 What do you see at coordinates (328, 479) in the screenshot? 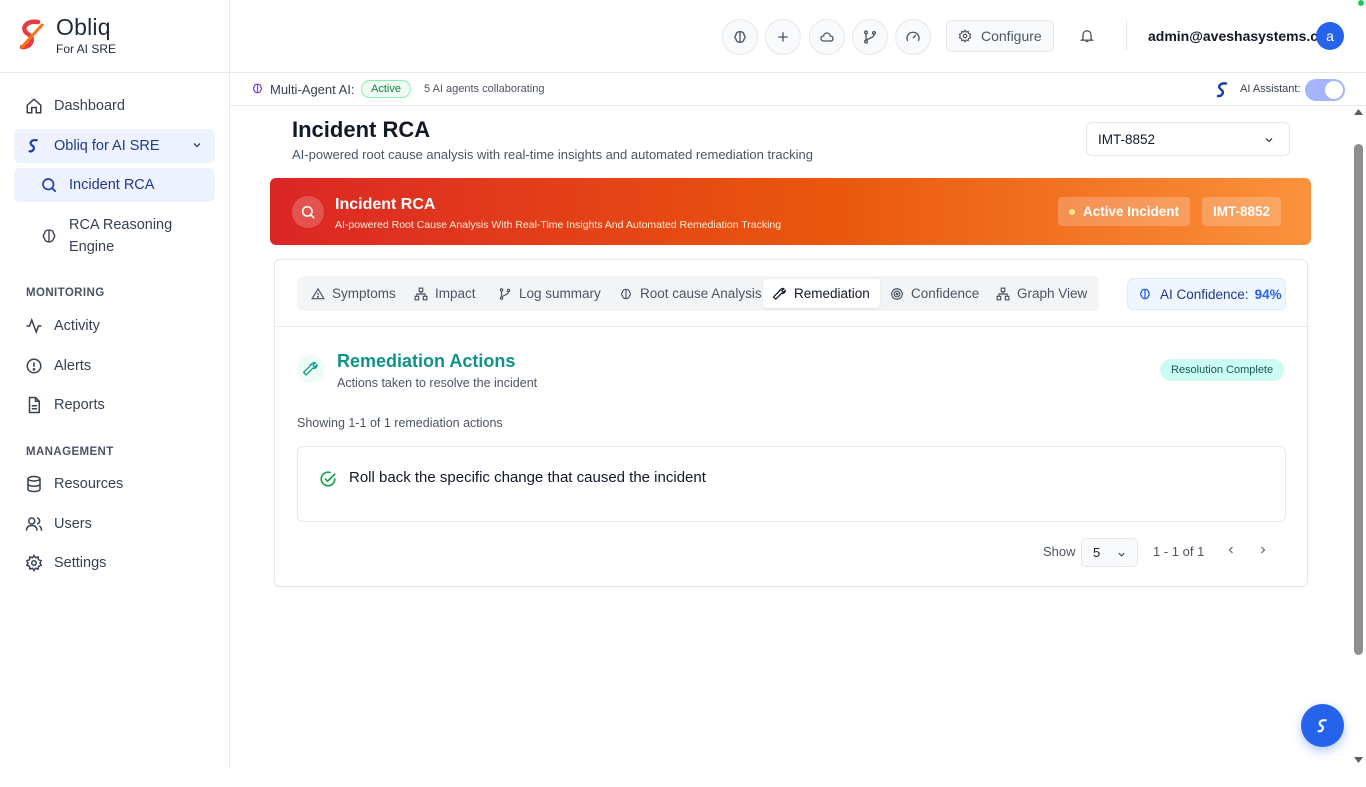
I see `check-circle-icon` at bounding box center [328, 479].